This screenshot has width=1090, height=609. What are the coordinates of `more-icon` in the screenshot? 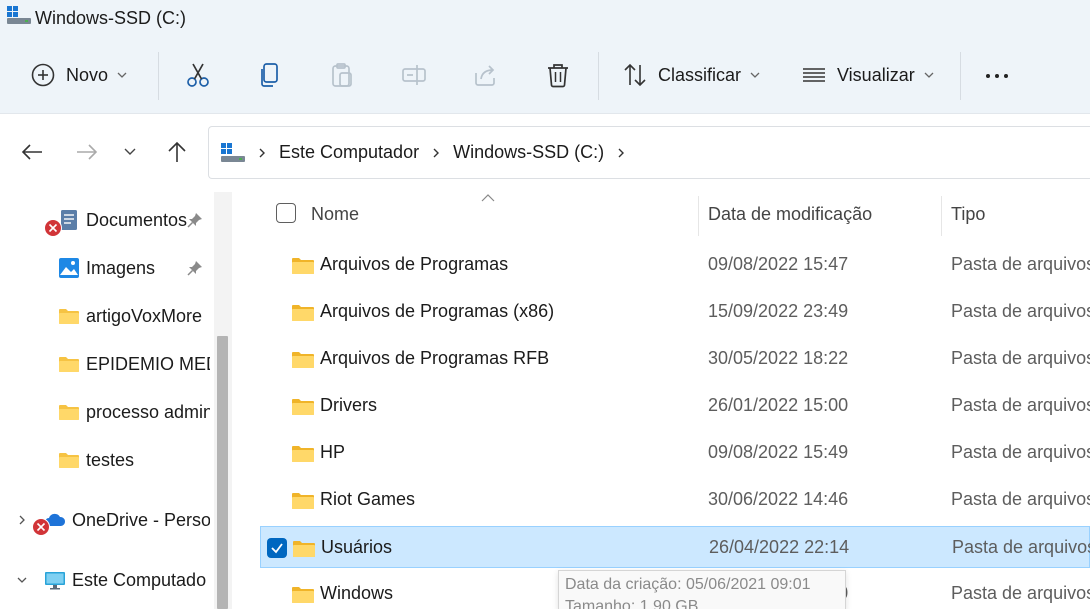 It's located at (997, 76).